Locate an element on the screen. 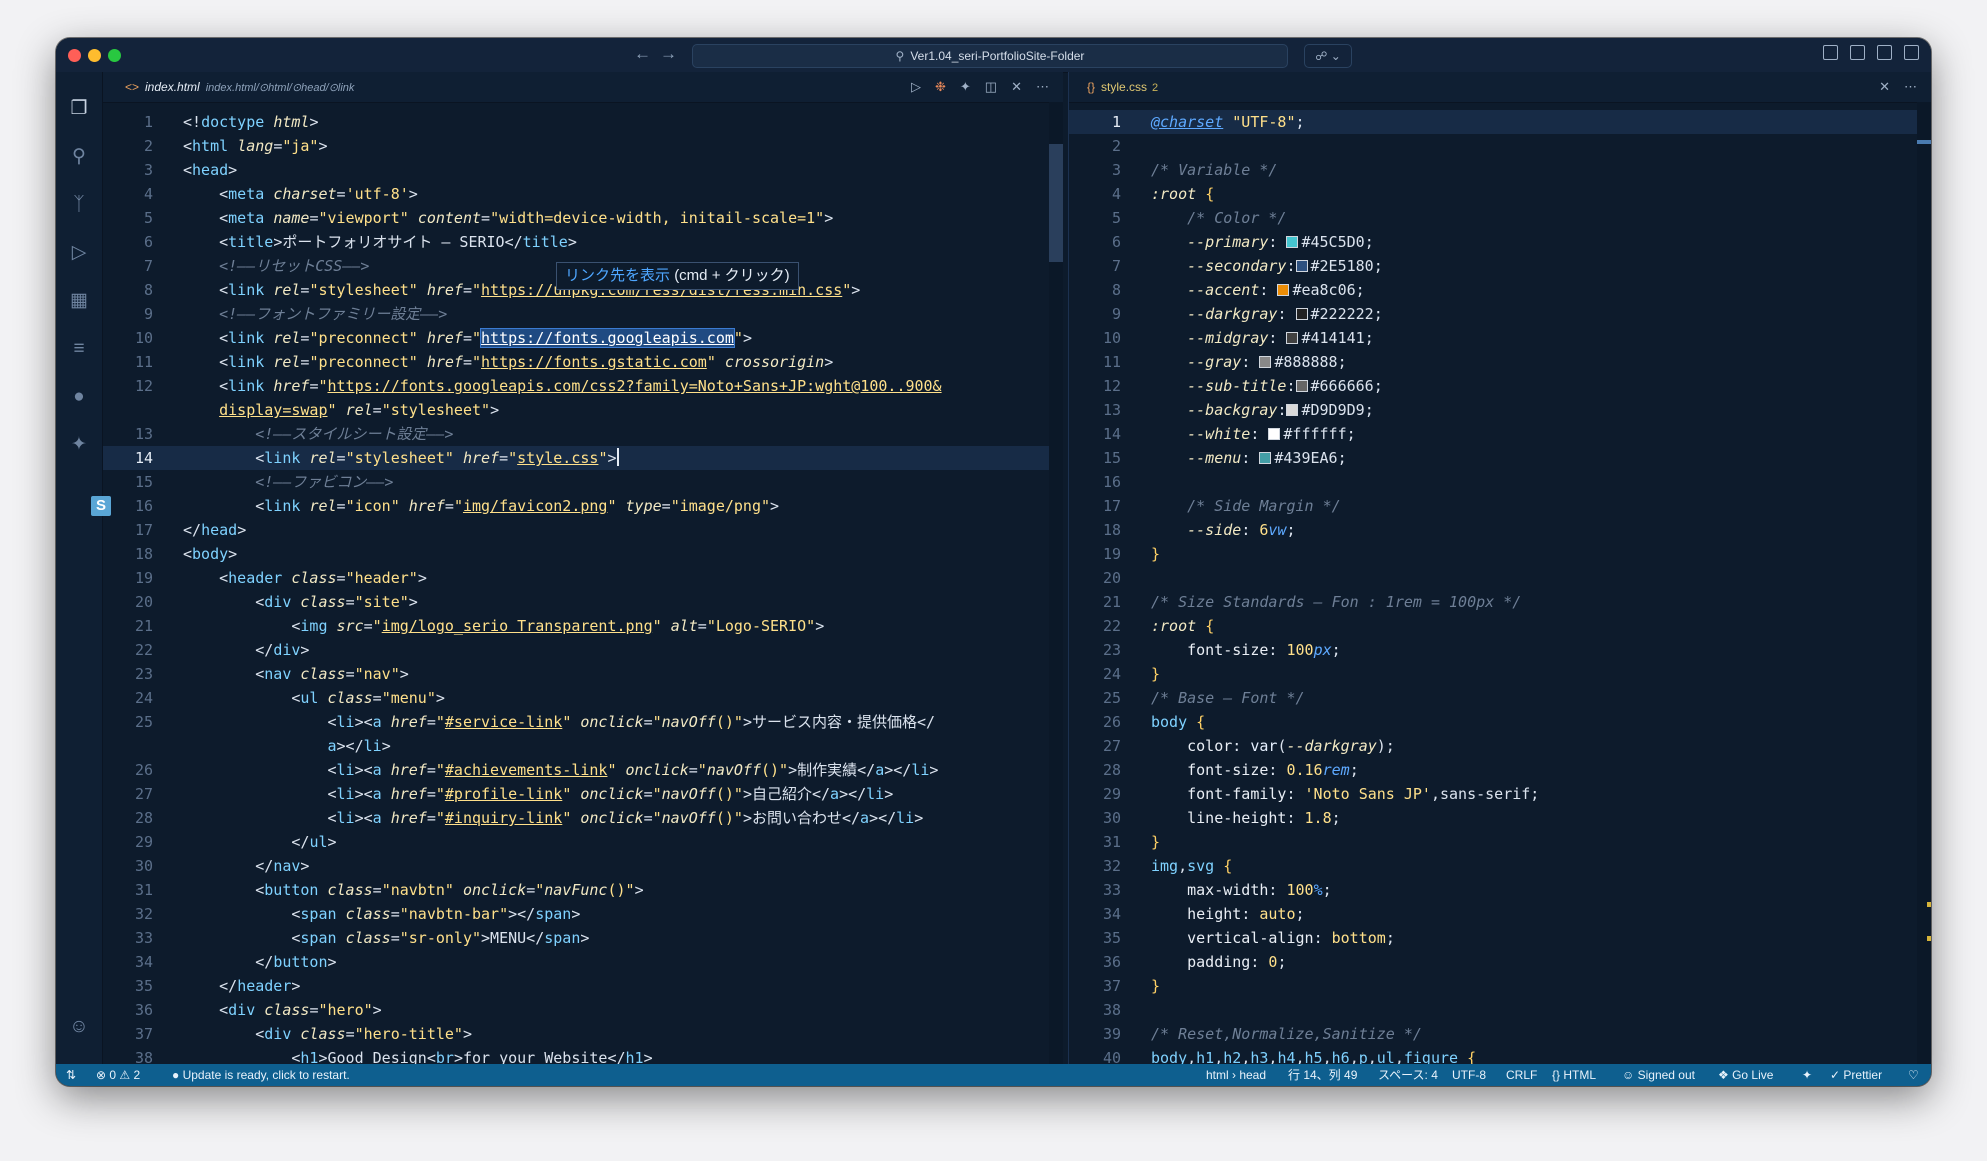  copilot-menu-button: ☍ ⌄ is located at coordinates (1328, 56).